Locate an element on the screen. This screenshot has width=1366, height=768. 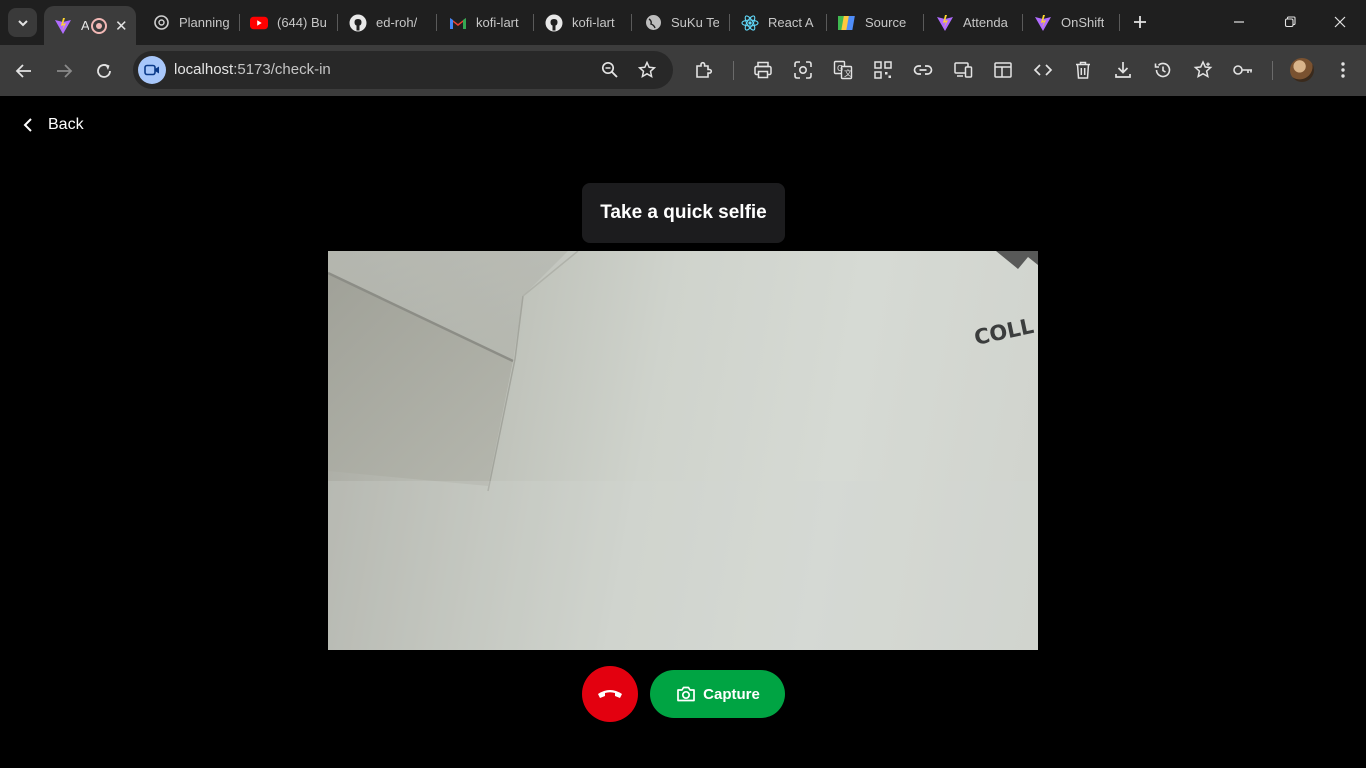
qr-code-button is located at coordinates (883, 70).